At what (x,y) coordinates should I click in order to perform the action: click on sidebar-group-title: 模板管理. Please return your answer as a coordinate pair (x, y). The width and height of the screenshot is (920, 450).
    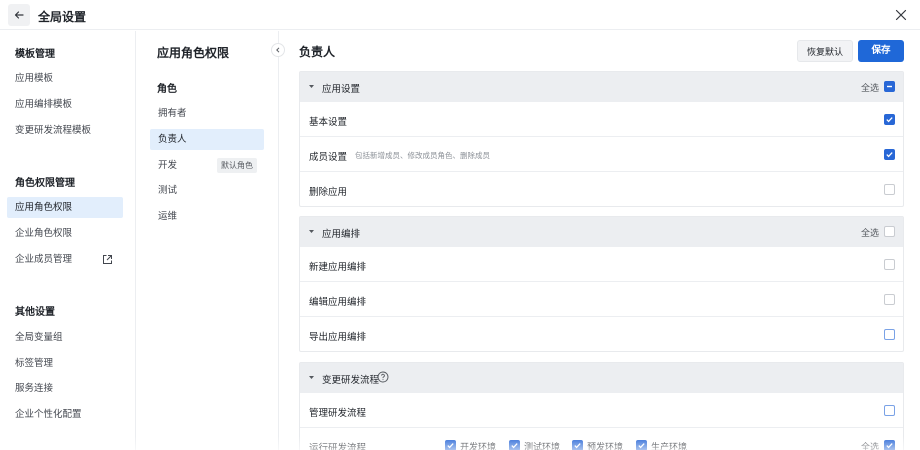
    Looking at the image, I should click on (35, 54).